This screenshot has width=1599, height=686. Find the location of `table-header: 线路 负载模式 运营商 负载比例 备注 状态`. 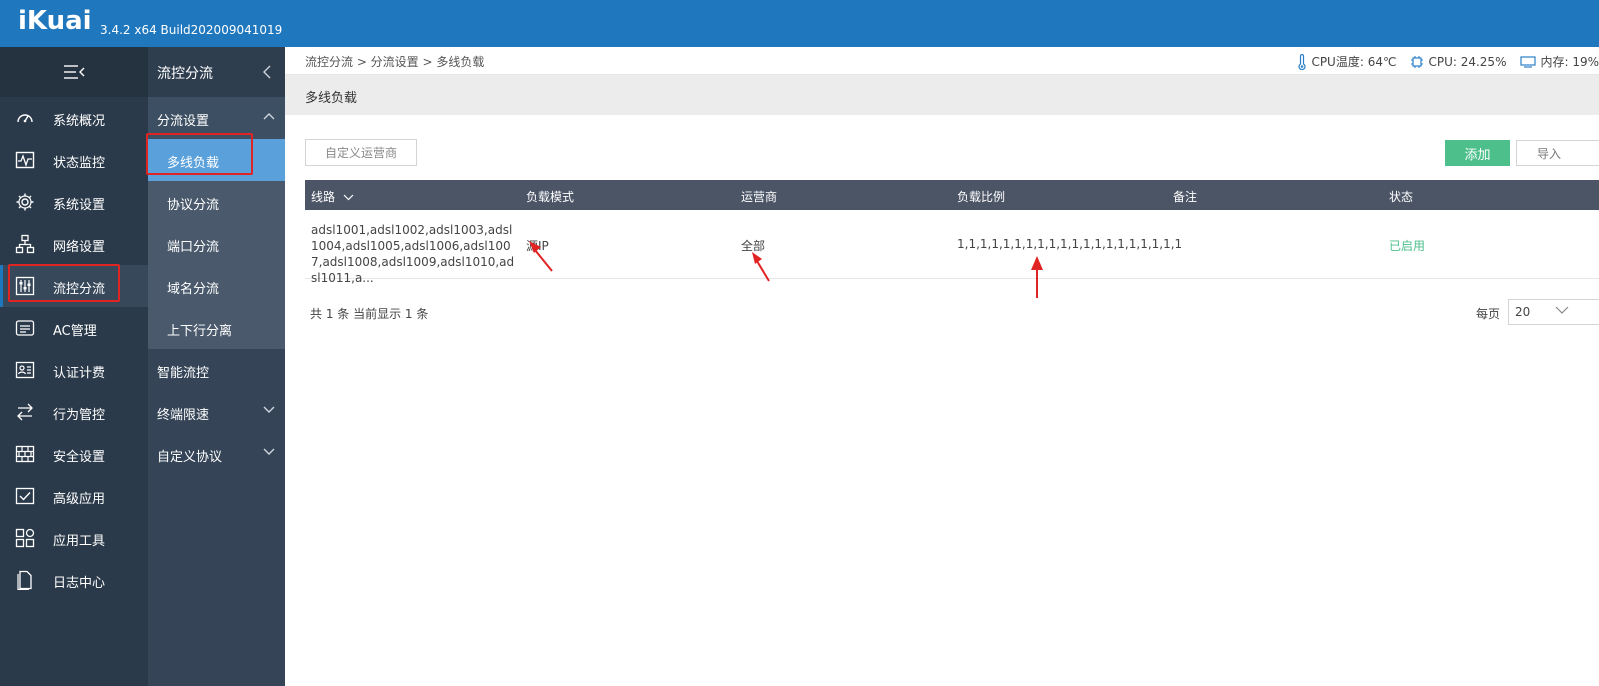

table-header: 线路 负载模式 运营商 负载比例 备注 状态 is located at coordinates (952, 195).